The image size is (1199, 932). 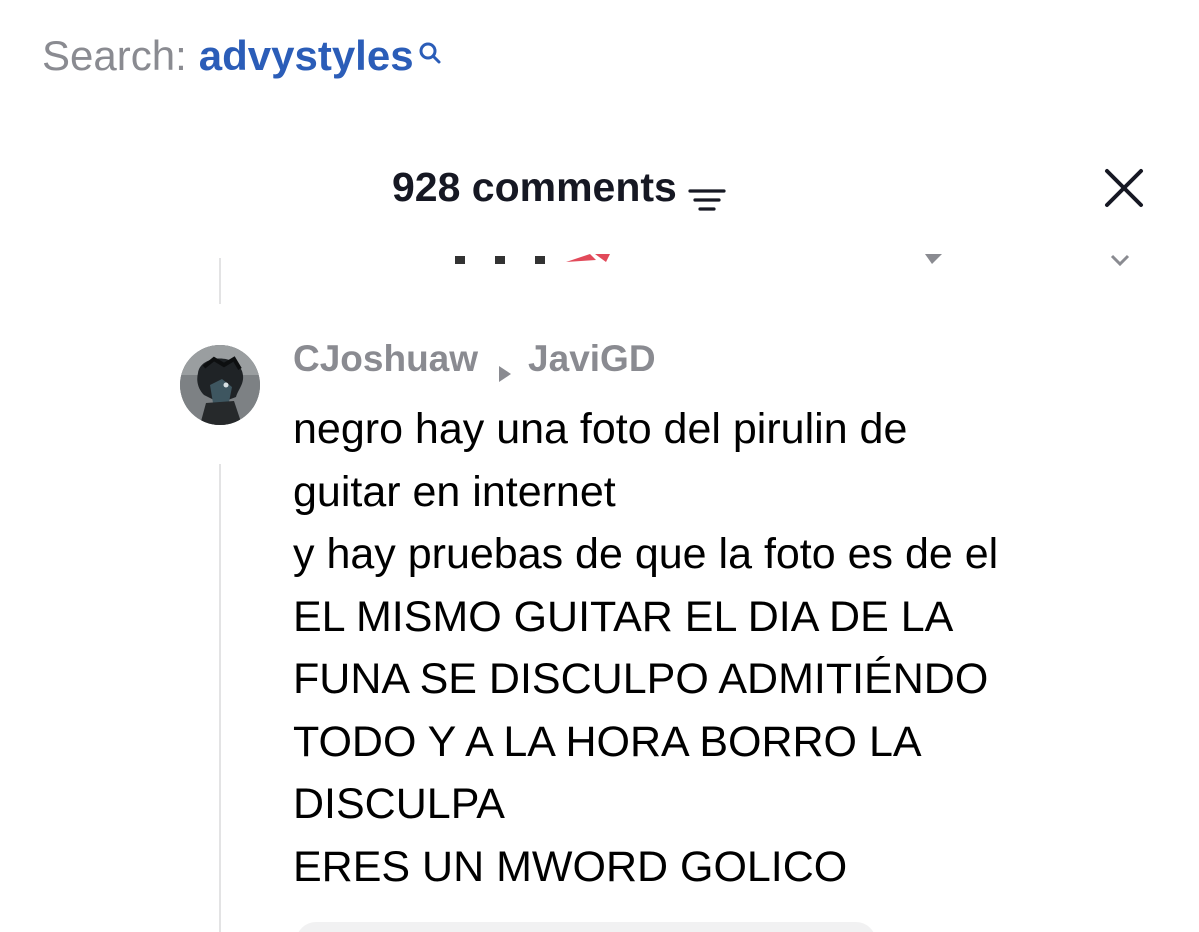 What do you see at coordinates (399, 804) in the screenshot?
I see `reply-text-line: DISCULPA` at bounding box center [399, 804].